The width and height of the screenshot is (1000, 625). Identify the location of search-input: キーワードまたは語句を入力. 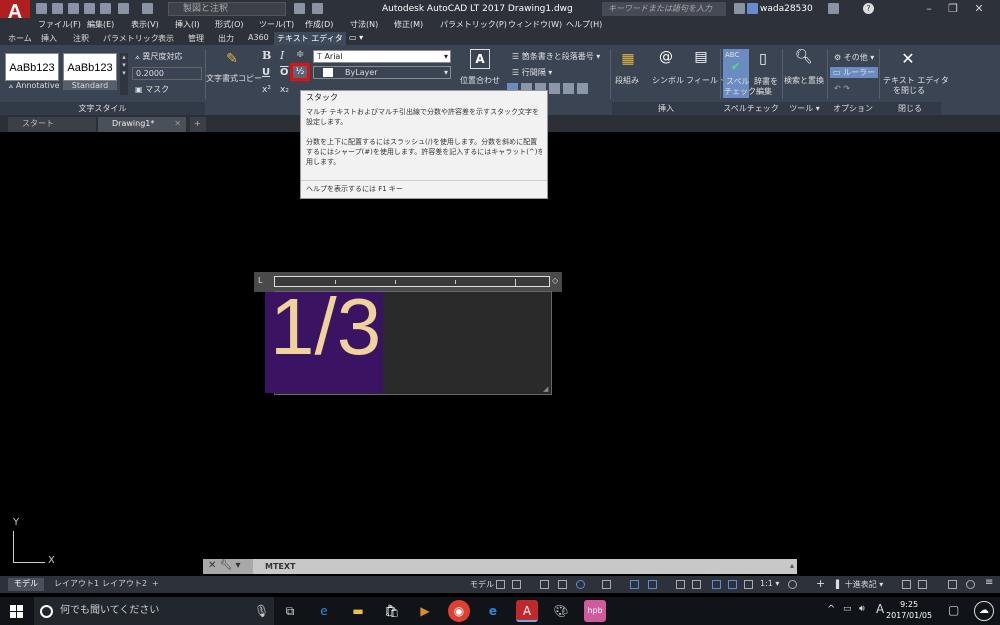
(664, 9).